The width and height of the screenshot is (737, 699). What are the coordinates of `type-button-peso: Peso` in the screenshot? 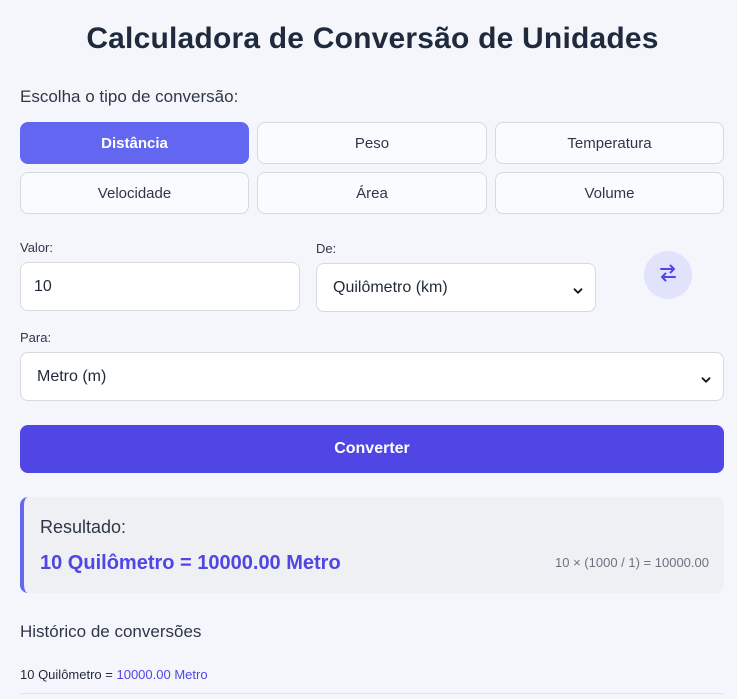 It's located at (372, 143).